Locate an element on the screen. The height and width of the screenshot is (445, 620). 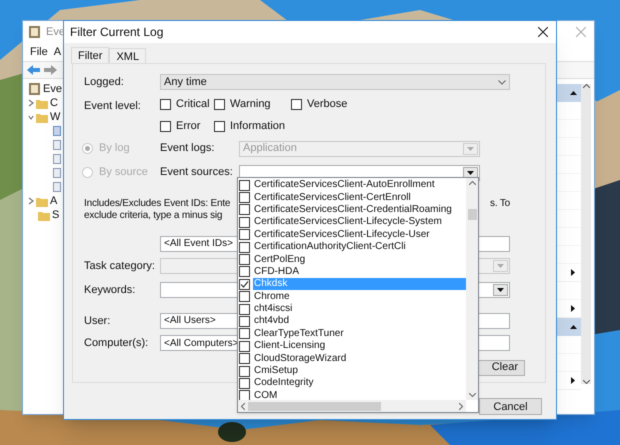
tree-item: W is located at coordinates (55, 117).